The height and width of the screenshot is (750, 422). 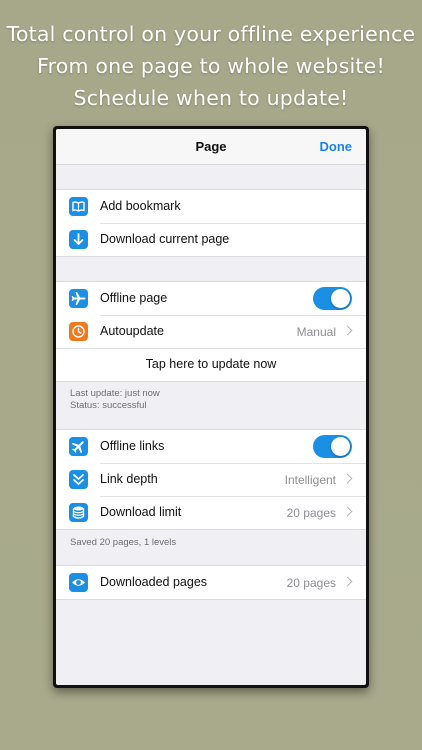 I want to click on offline-page-label: Offline page, so click(x=134, y=298).